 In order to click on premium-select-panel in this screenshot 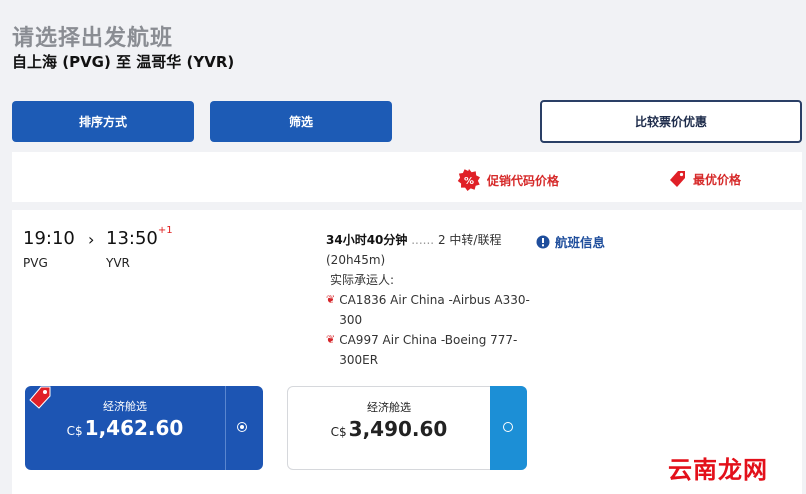, I will do `click(508, 428)`.